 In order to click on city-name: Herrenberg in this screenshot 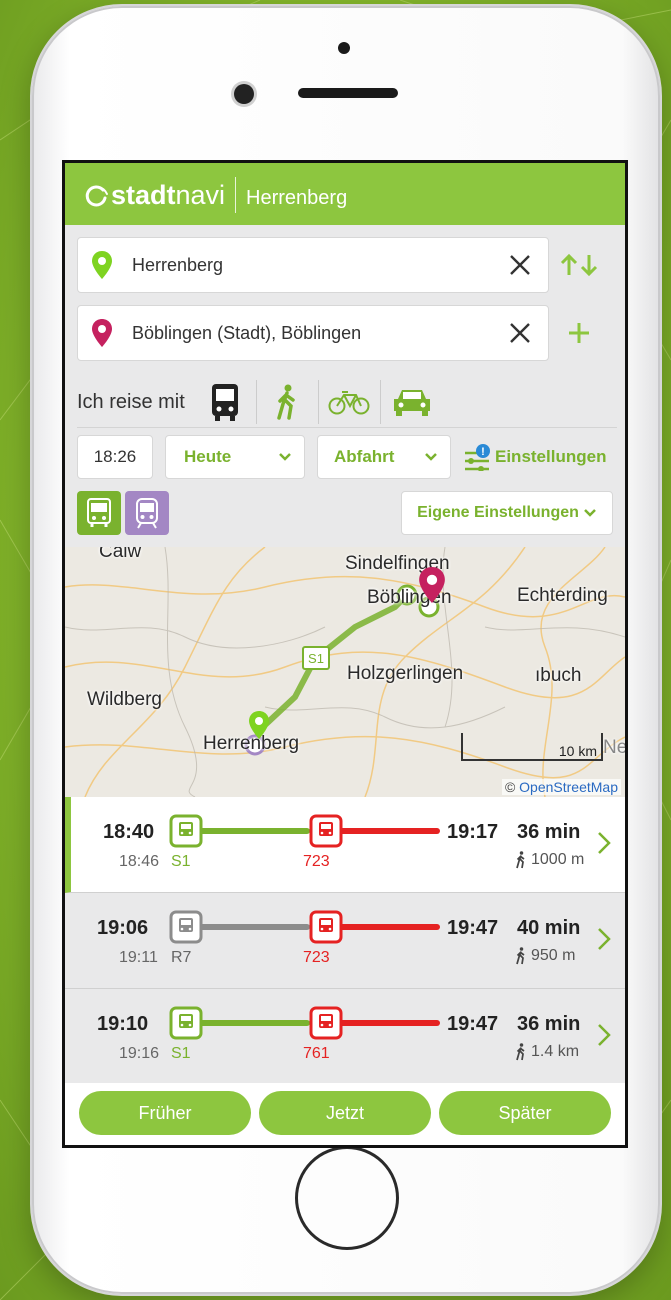, I will do `click(297, 197)`.